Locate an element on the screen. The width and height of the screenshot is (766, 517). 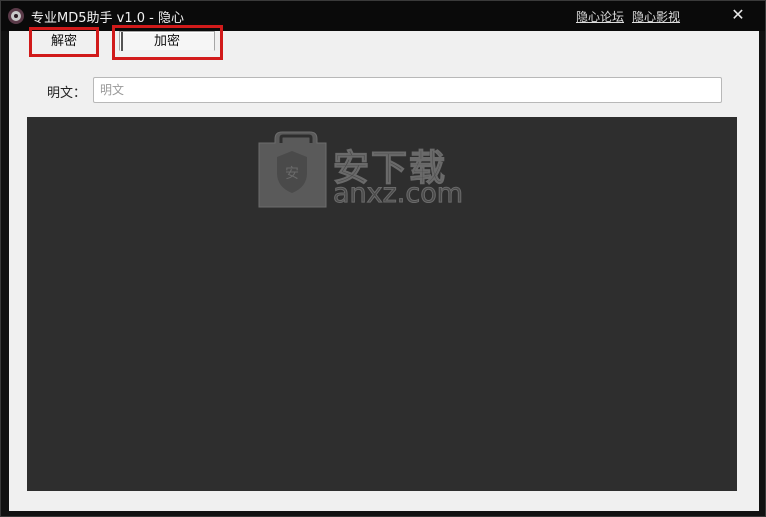
window-title: 专业MD5助手 v1.0 - 隐心 is located at coordinates (107, 18).